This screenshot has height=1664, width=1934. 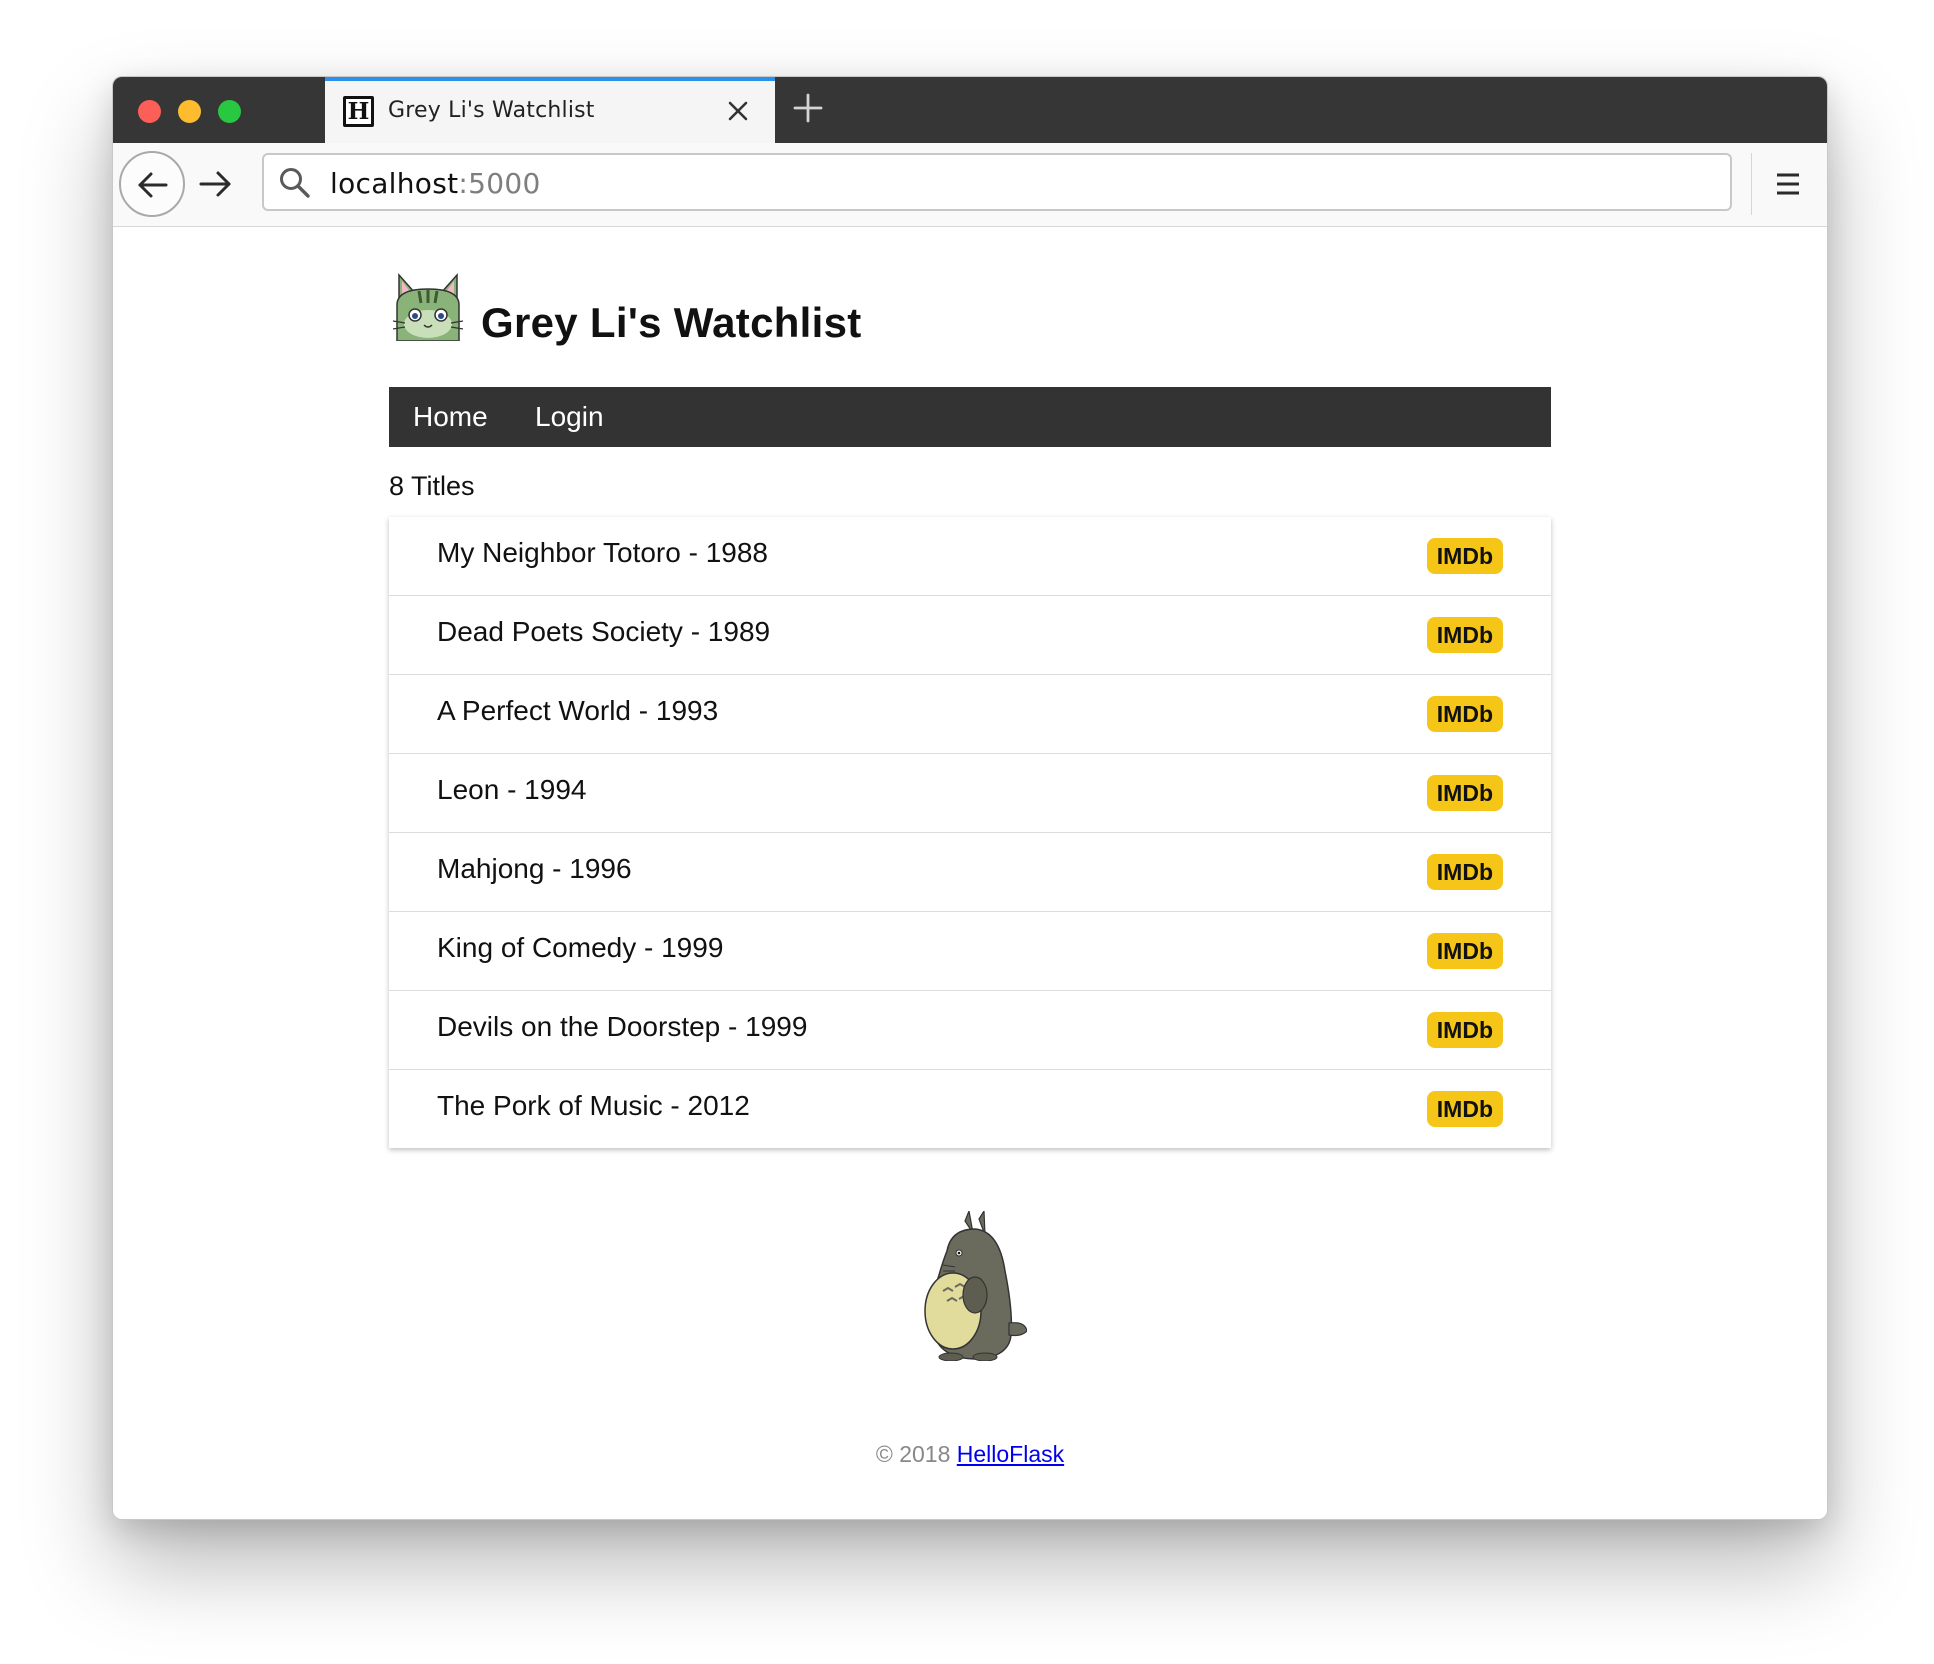 I want to click on footer: © 2018 HelloFlask, so click(x=970, y=1454).